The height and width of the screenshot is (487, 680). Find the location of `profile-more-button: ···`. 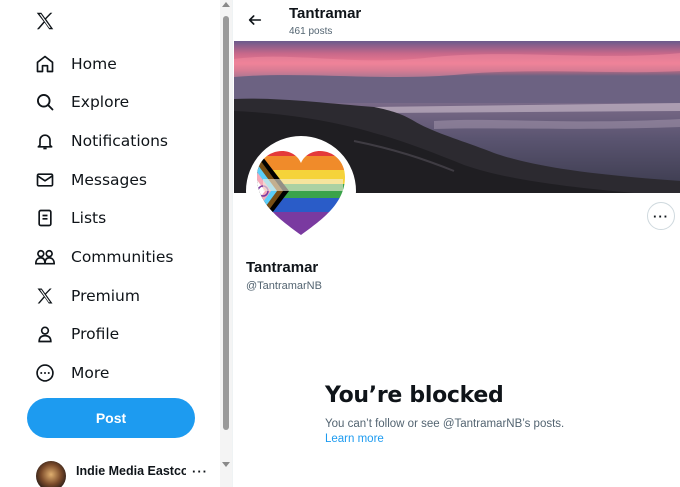

profile-more-button: ··· is located at coordinates (661, 216).